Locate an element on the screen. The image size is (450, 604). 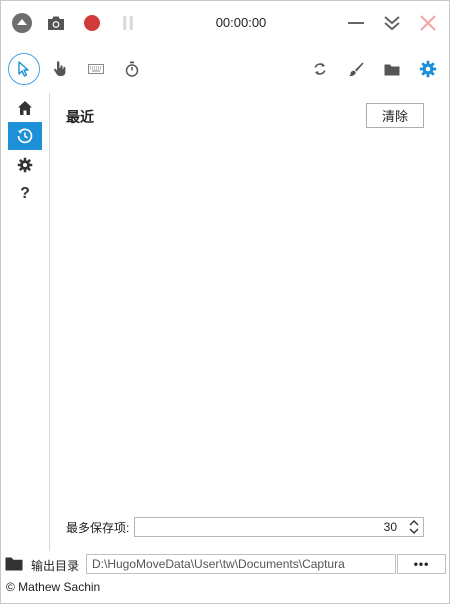
title-bar: 00:00:00 is located at coordinates (225, 24).